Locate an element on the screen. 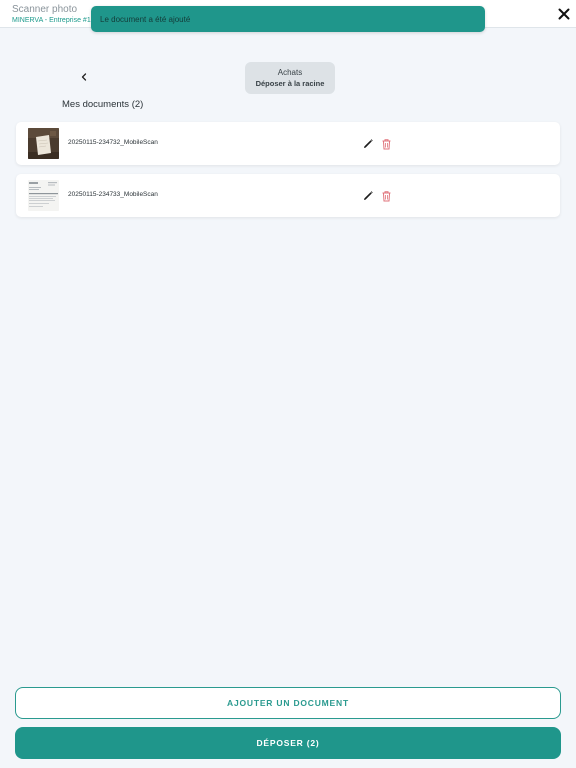 The width and height of the screenshot is (576, 768). folder-name: Achats is located at coordinates (290, 72).